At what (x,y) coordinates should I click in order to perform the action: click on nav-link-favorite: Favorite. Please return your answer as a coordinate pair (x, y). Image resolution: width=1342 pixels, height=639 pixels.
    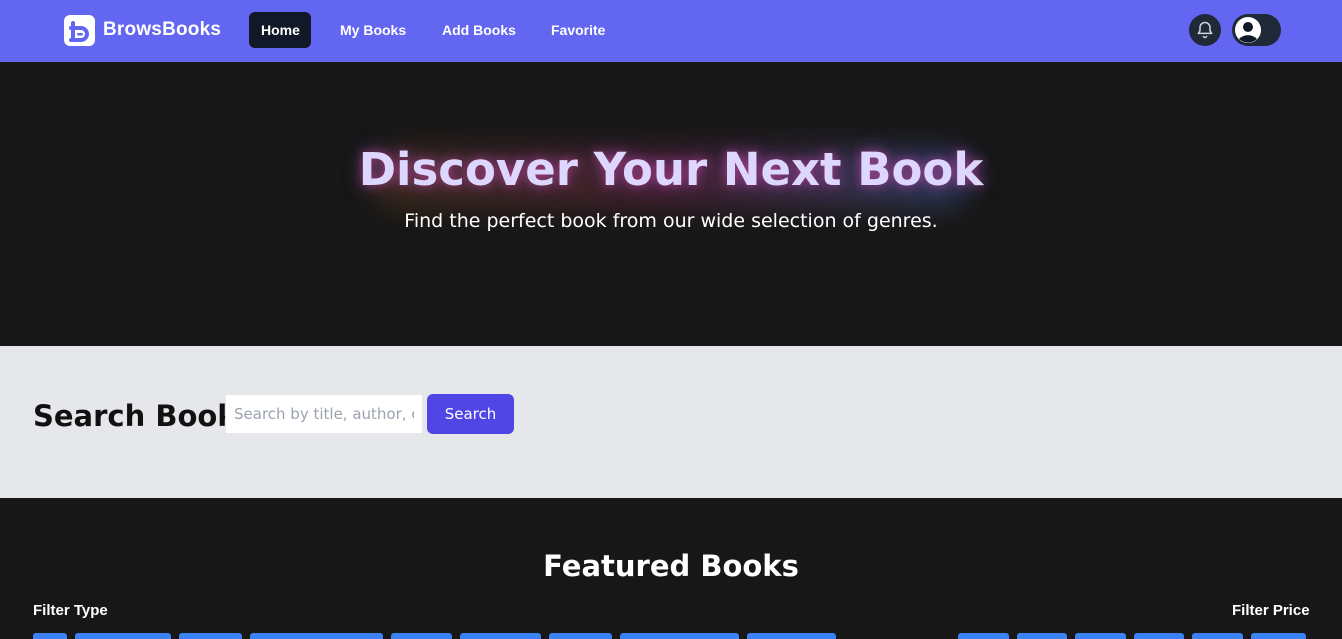
    Looking at the image, I should click on (578, 30).